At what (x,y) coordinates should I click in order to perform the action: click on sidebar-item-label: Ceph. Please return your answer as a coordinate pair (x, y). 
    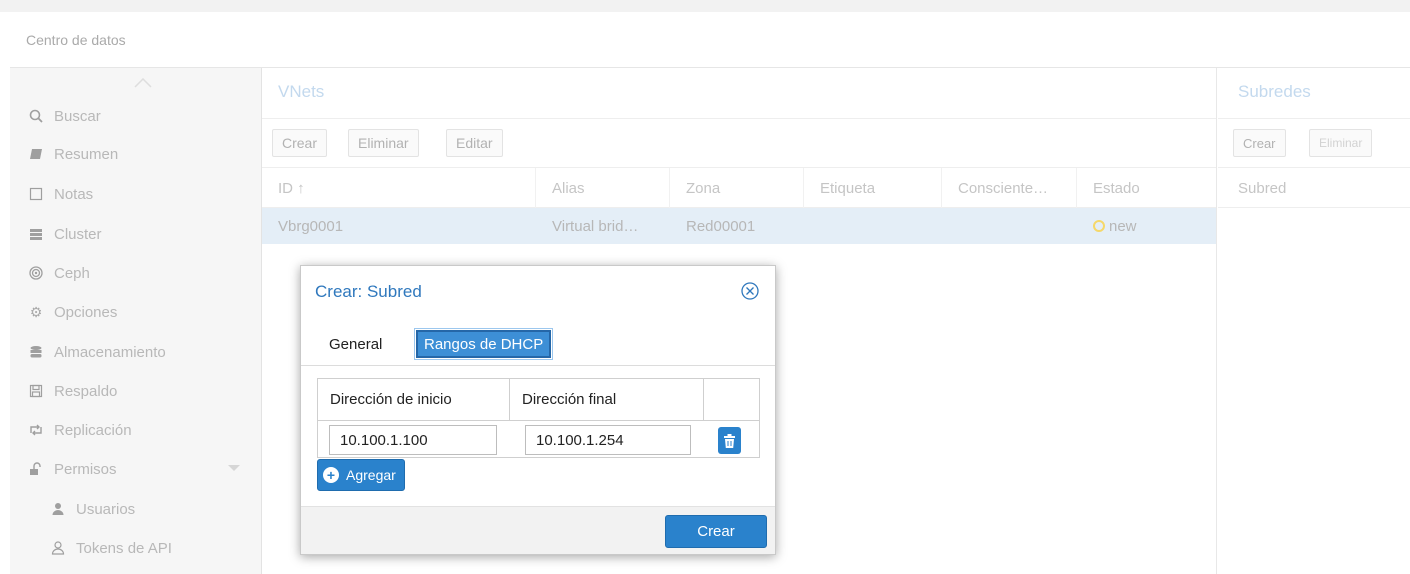
    Looking at the image, I should click on (72, 273).